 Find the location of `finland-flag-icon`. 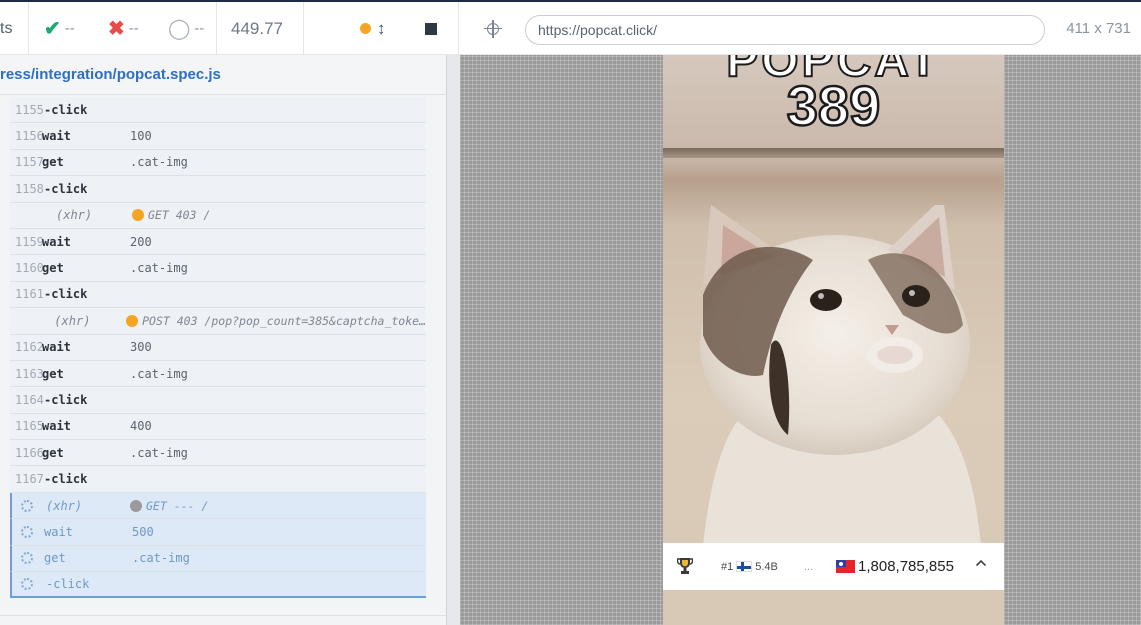

finland-flag-icon is located at coordinates (744, 566).